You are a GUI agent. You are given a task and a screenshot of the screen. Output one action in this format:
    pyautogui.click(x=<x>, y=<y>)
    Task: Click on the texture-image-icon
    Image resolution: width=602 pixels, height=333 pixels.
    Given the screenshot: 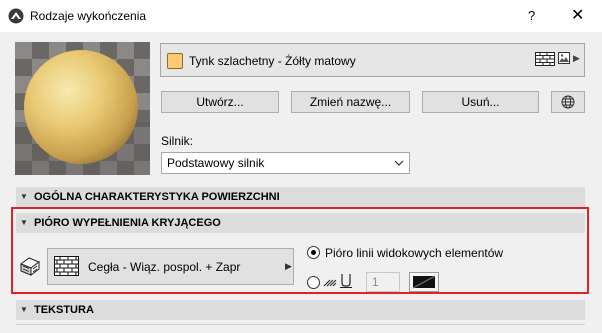 What is the action you would take?
    pyautogui.click(x=564, y=58)
    